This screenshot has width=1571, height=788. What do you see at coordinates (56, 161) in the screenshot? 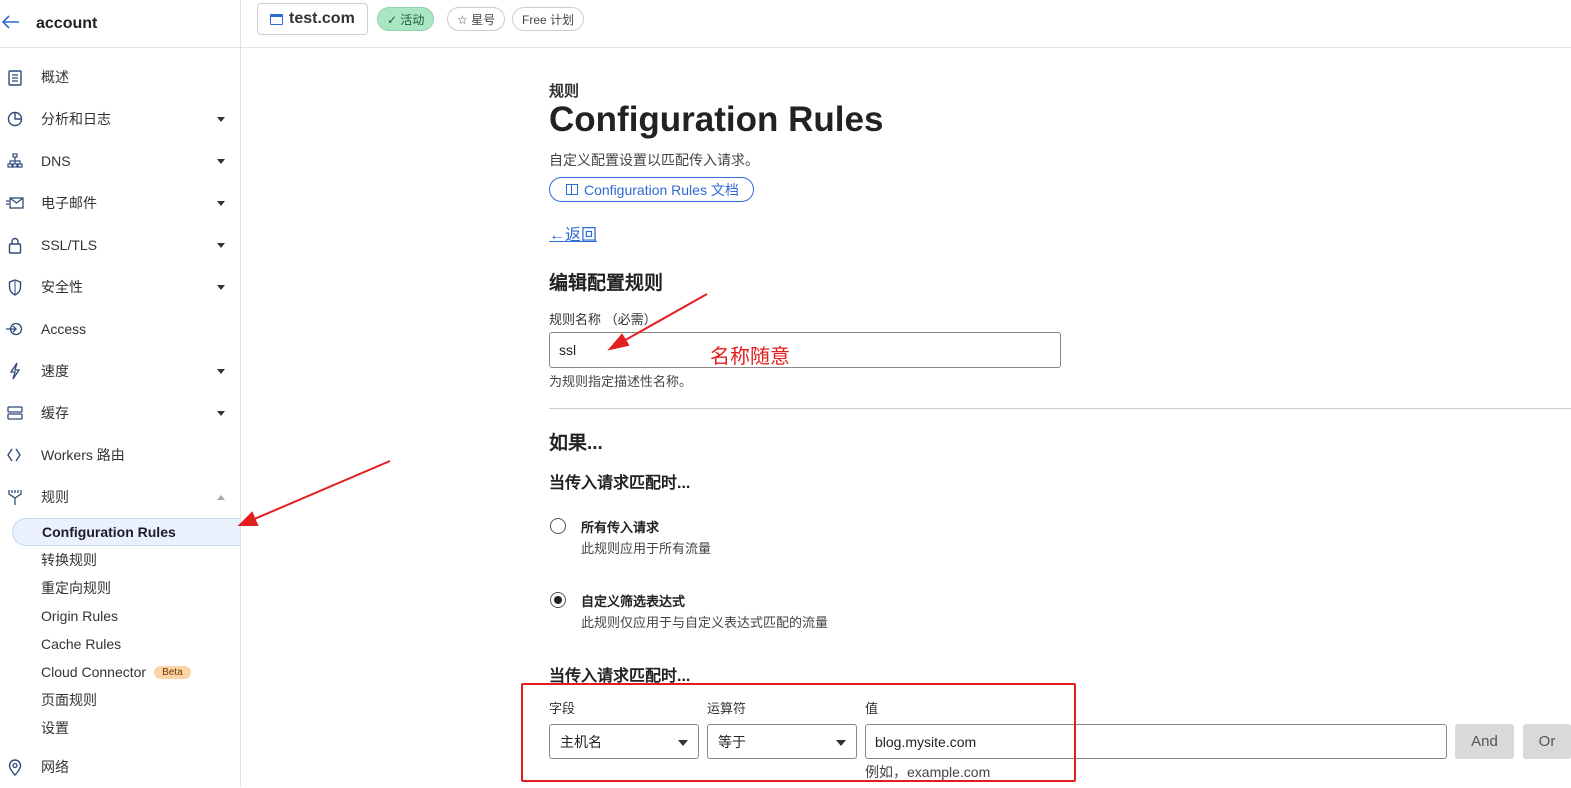
I see `sidebar-item-label: DNS` at bounding box center [56, 161].